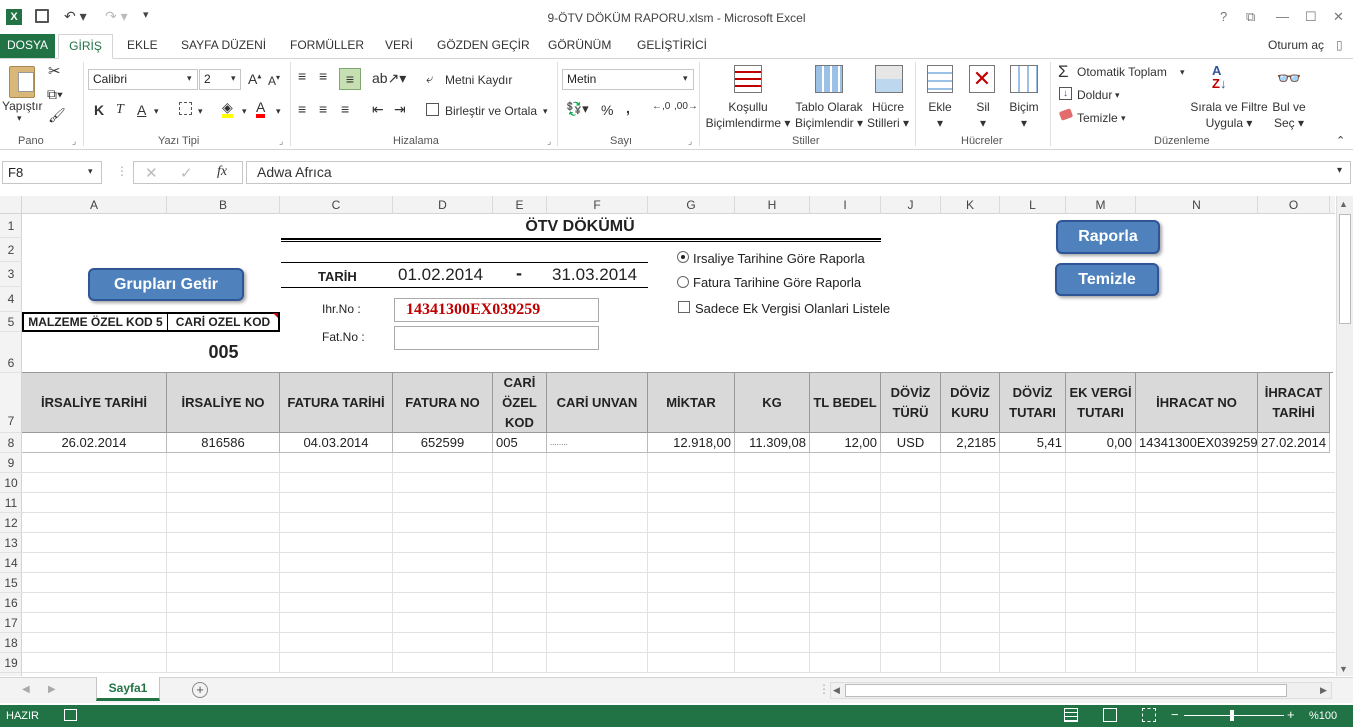 The image size is (1353, 727). What do you see at coordinates (889, 79) in the screenshot?
I see `cell-styles-icon` at bounding box center [889, 79].